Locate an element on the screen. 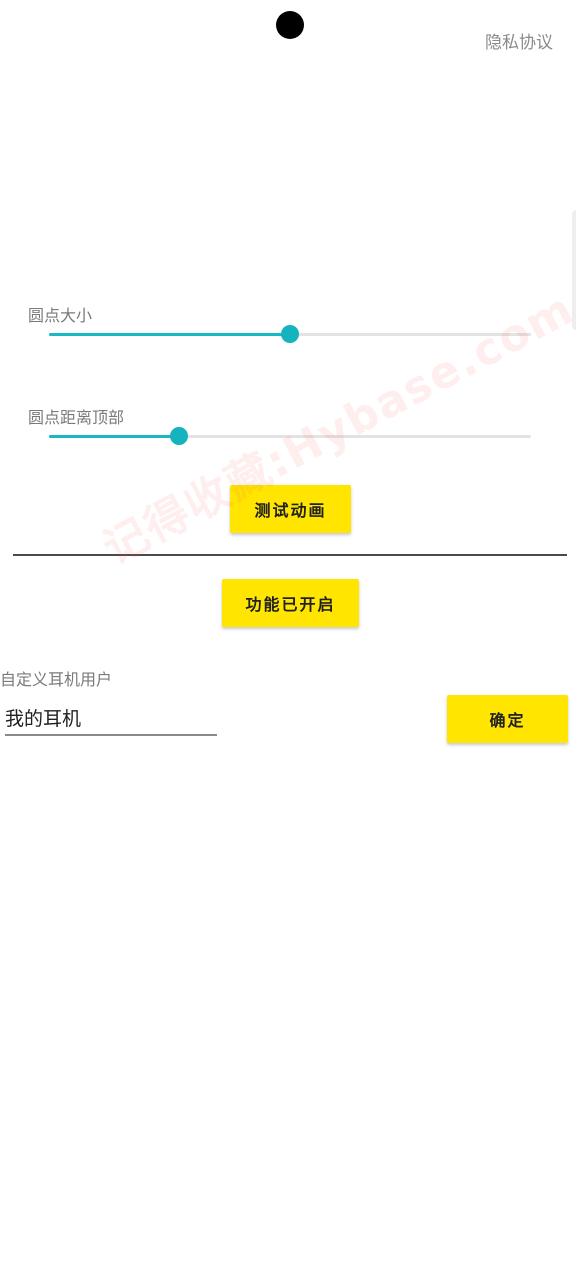 The width and height of the screenshot is (576, 1280). dot-size-slider is located at coordinates (290, 334).